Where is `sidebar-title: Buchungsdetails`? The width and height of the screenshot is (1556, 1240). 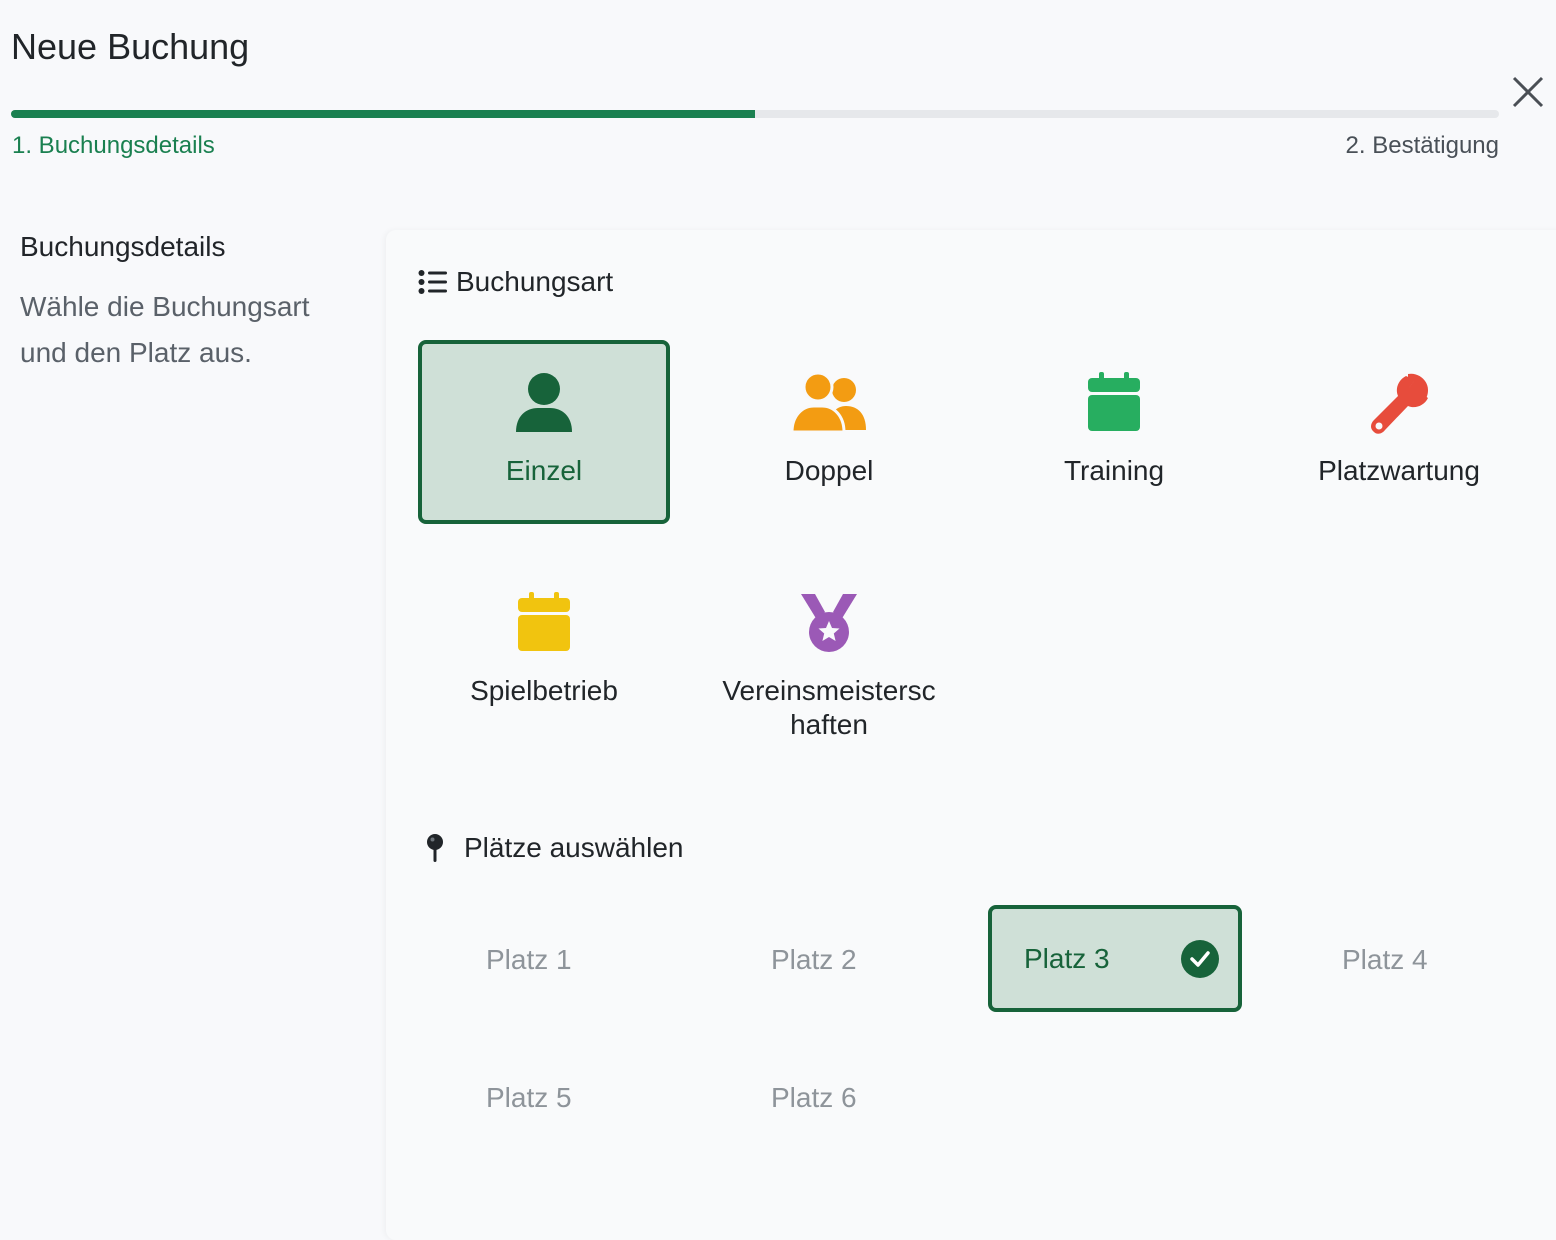
sidebar-title: Buchungsdetails is located at coordinates (123, 246).